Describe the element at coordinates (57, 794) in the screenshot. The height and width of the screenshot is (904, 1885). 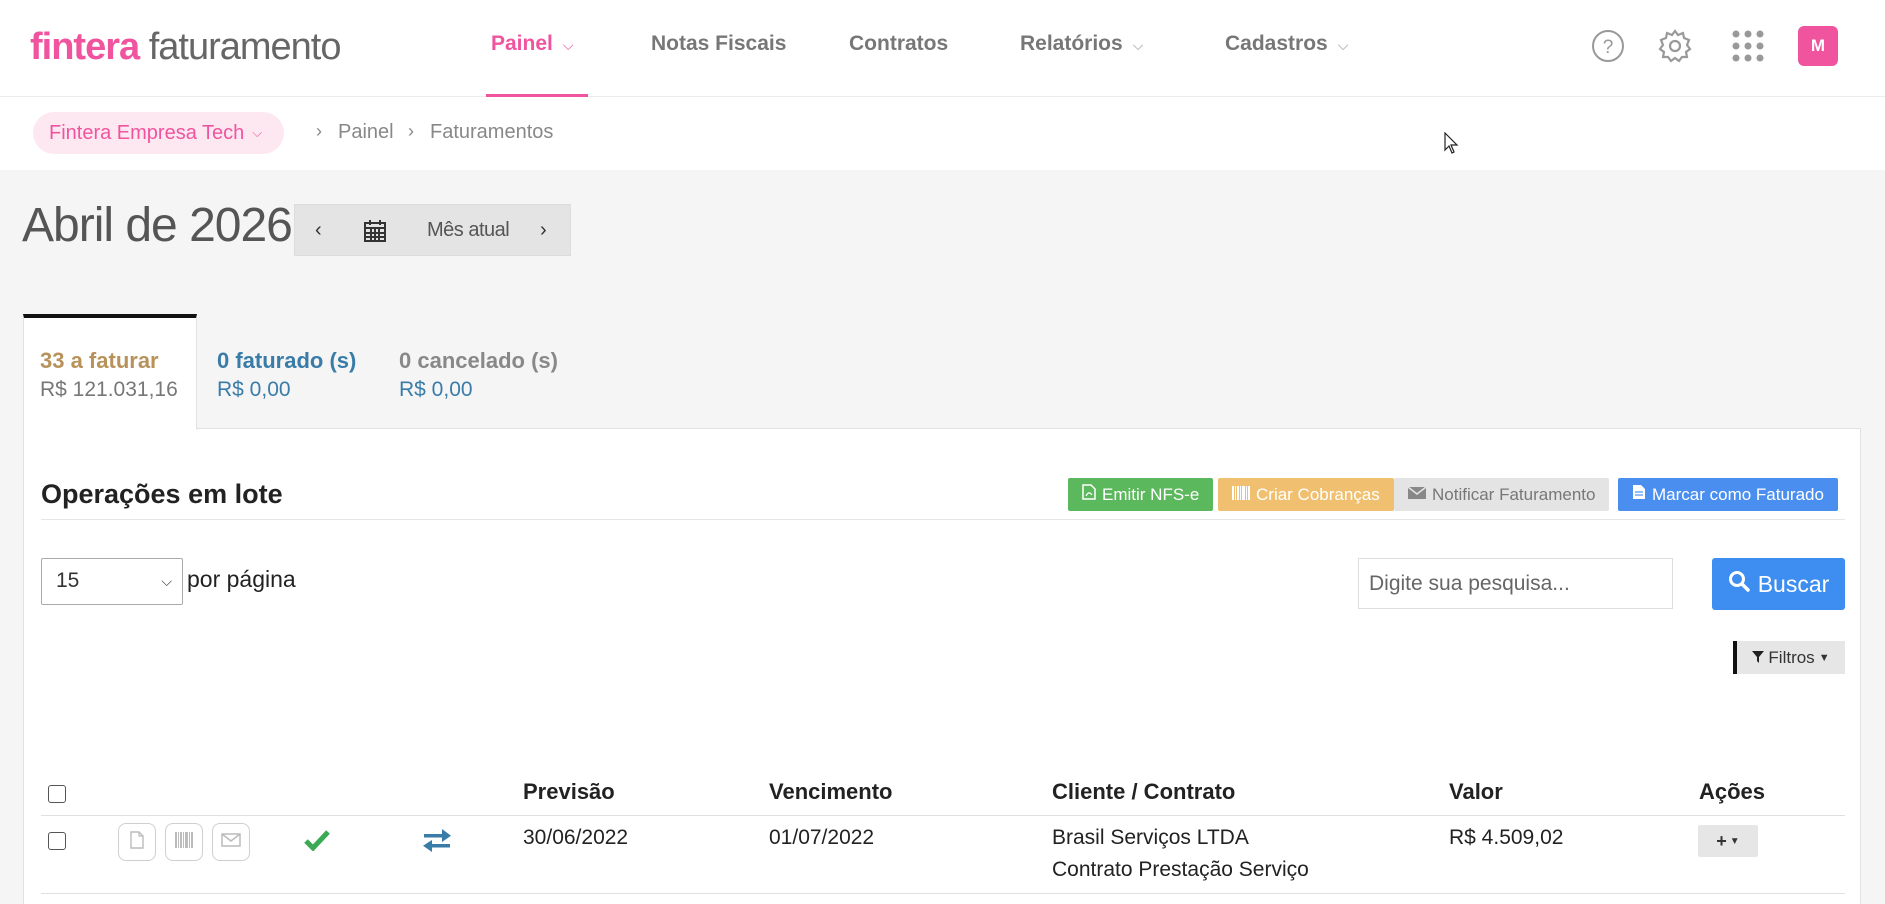
I see `select-all-checkbox` at that location.